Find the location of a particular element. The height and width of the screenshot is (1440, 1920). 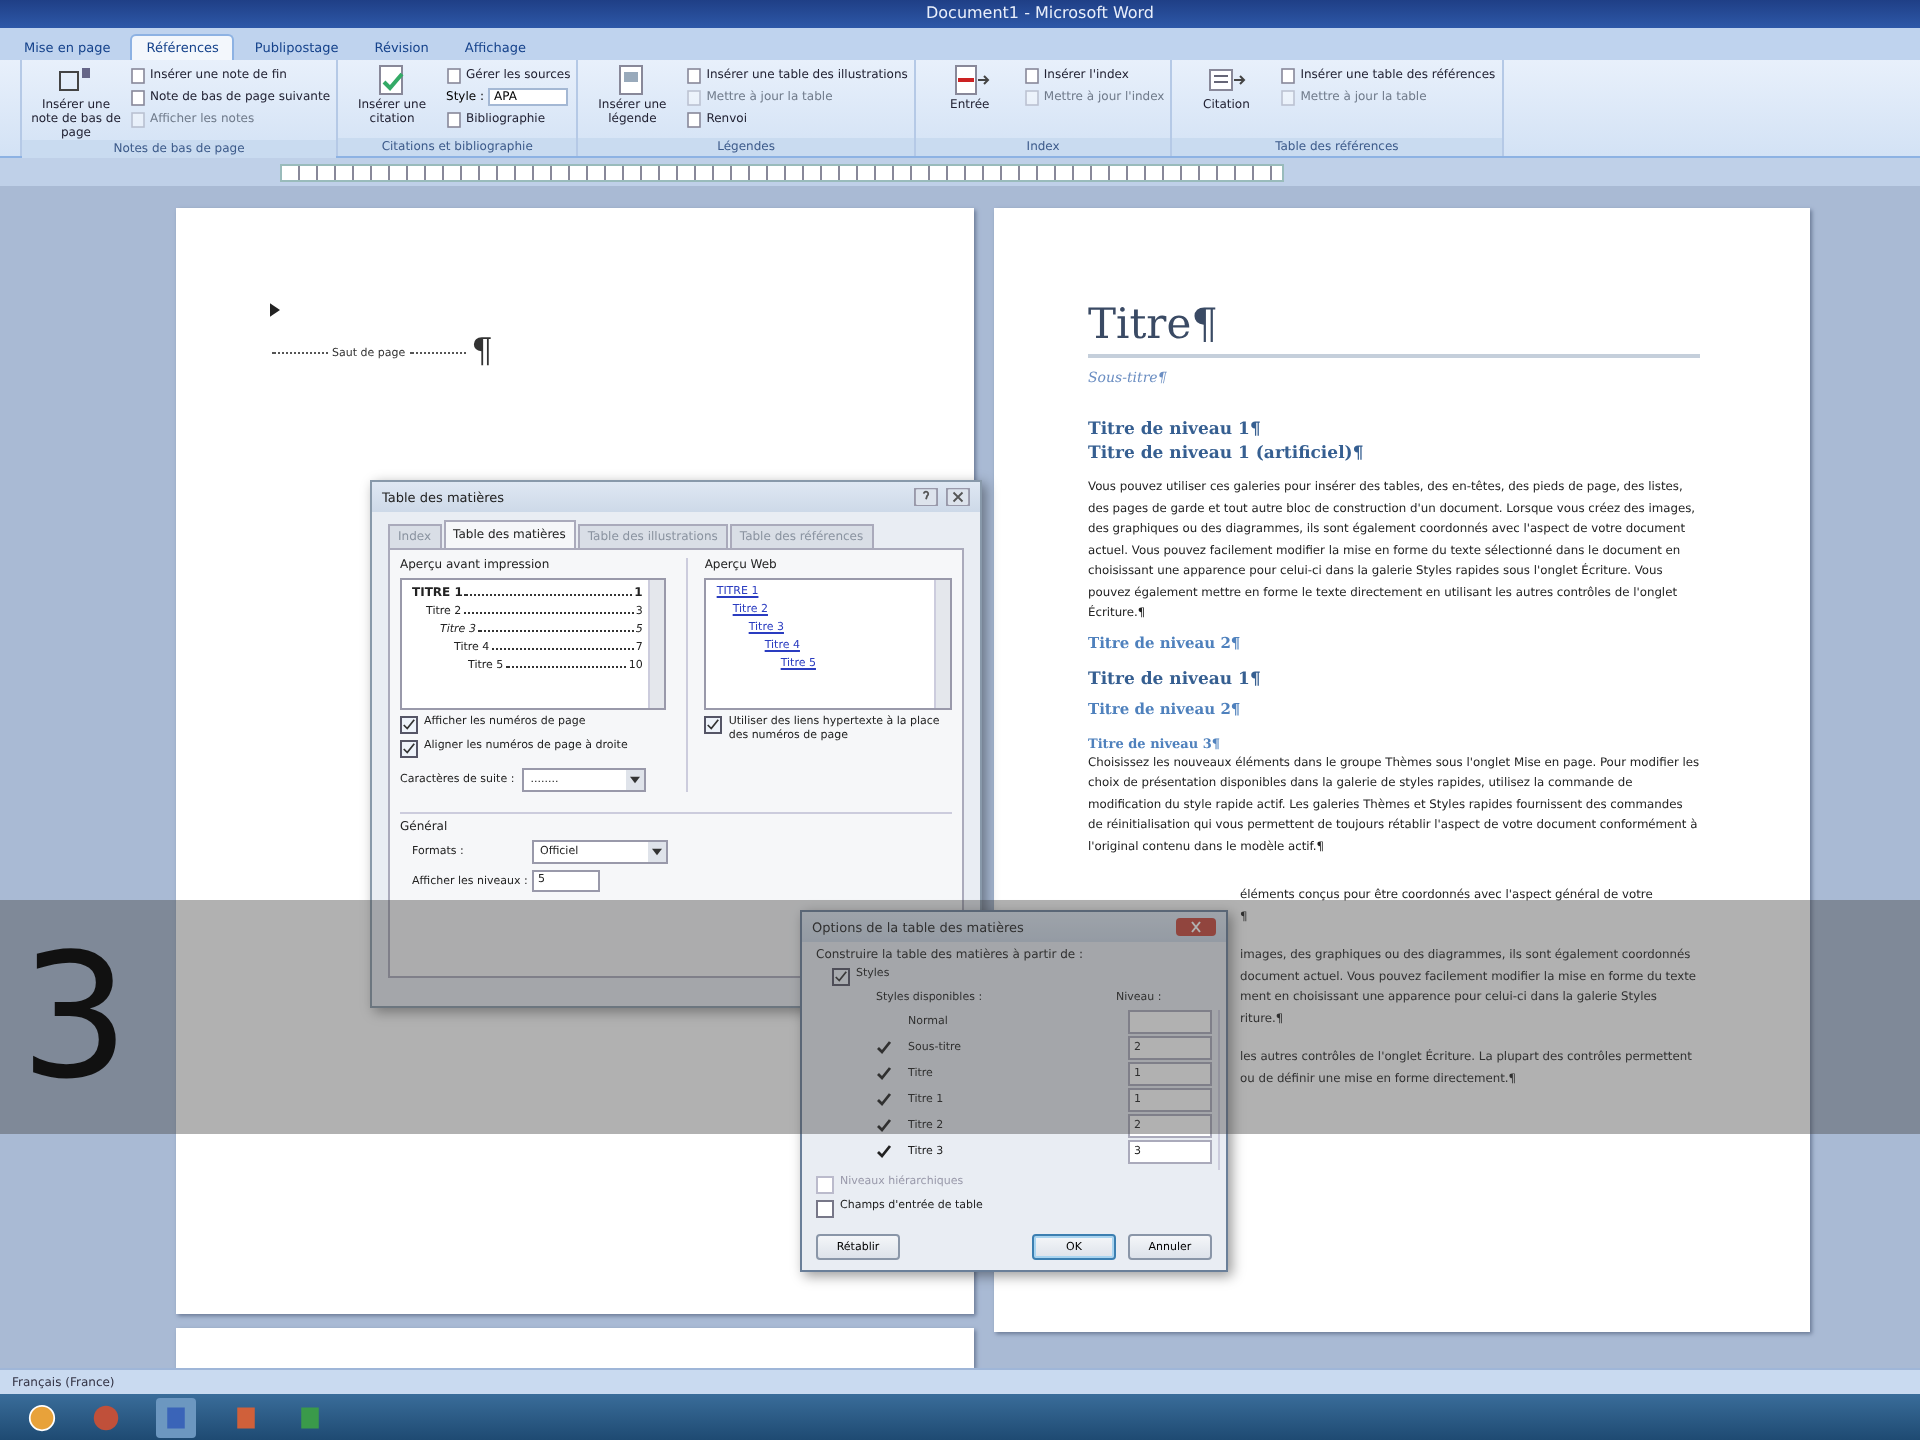

pilcrow-mark: ¶ is located at coordinates (482, 353).